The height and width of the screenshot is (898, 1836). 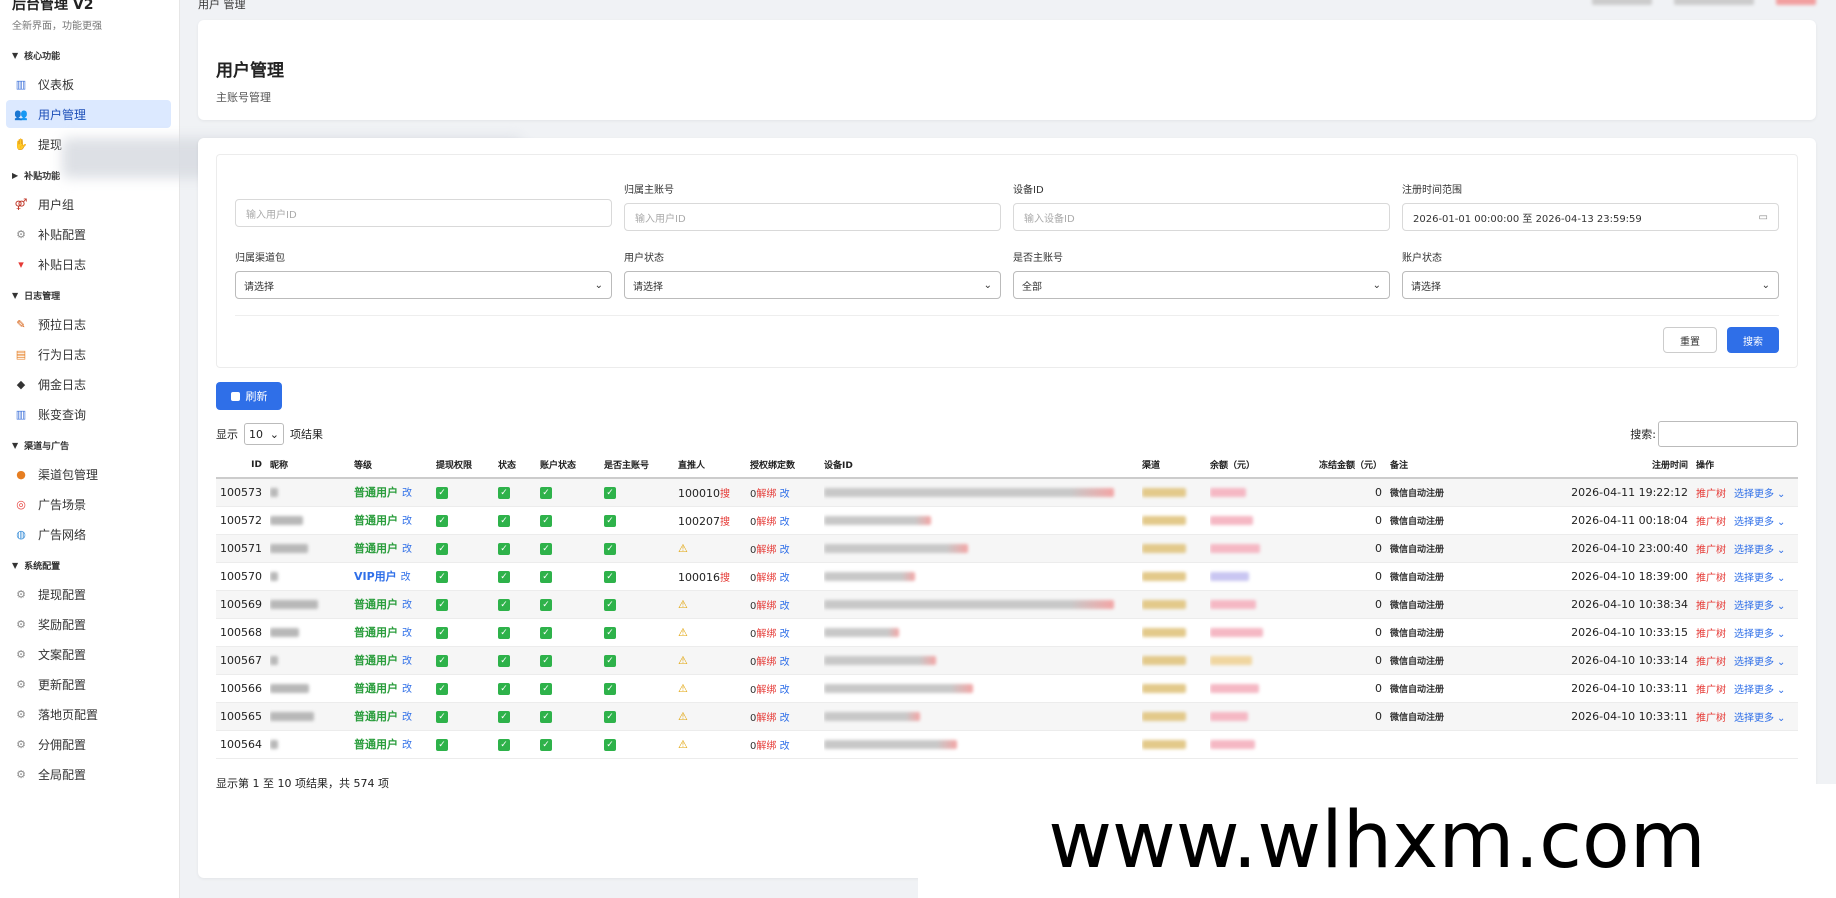 I want to click on channel-pkg-select: 请选择 ⌄, so click(x=423, y=285).